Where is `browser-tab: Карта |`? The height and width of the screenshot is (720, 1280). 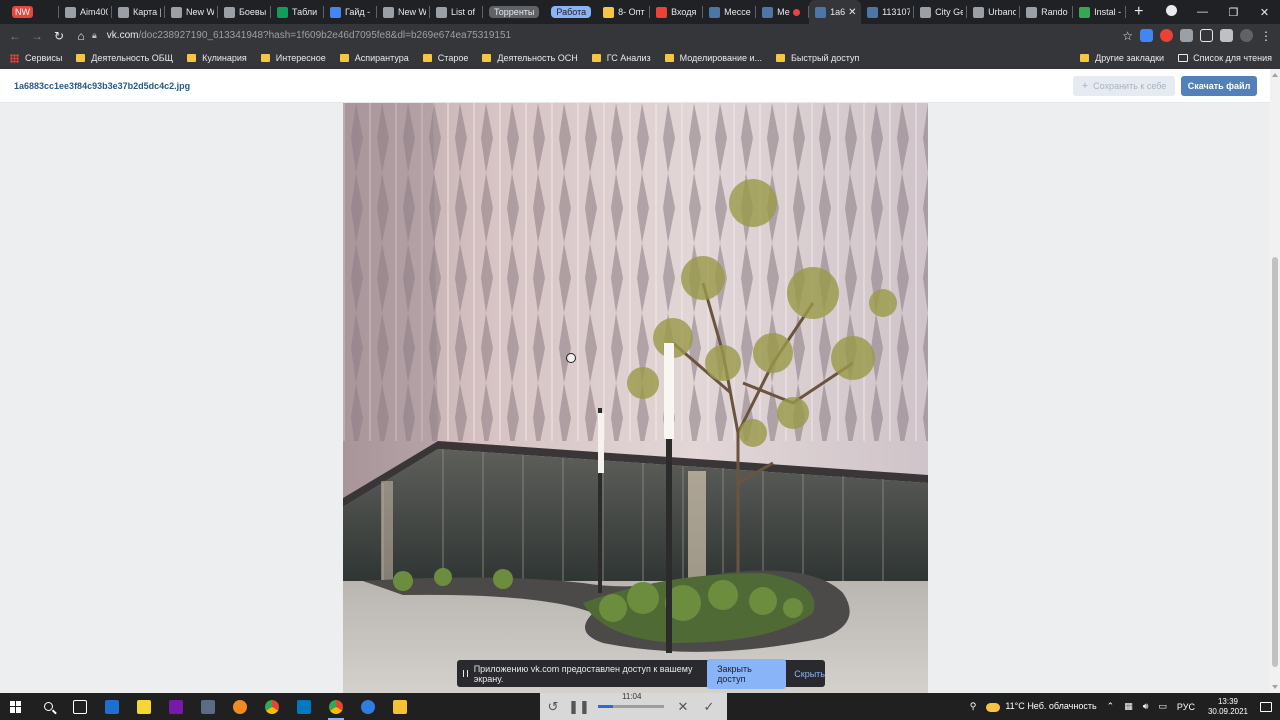
browser-tab: Карта | is located at coordinates (138, 12).